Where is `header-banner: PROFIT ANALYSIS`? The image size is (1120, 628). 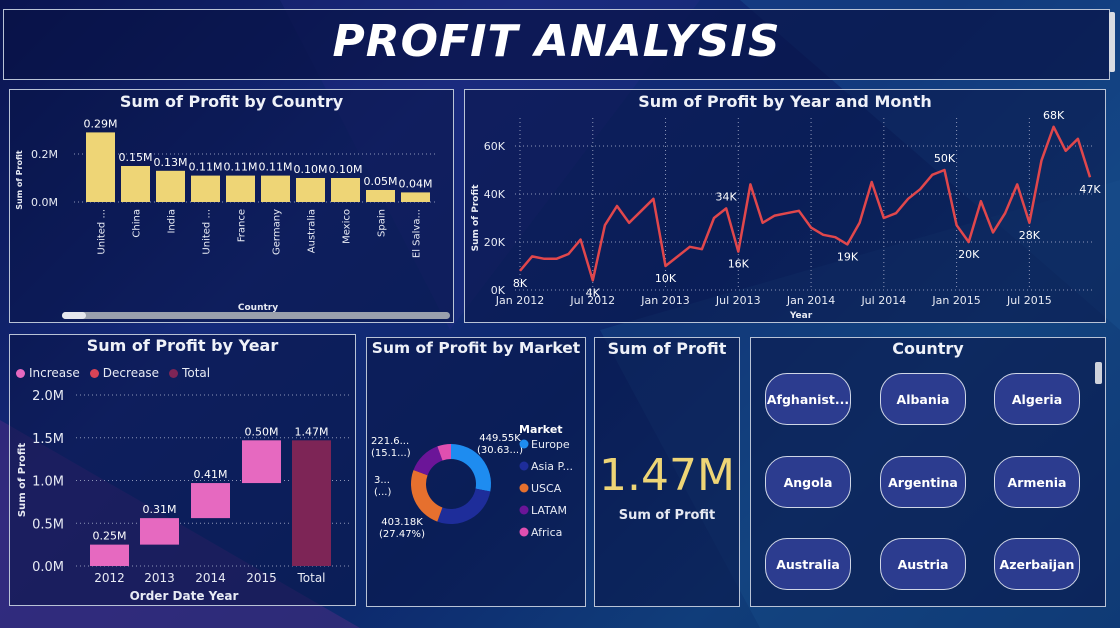
header-banner: PROFIT ANALYSIS is located at coordinates (559, 44).